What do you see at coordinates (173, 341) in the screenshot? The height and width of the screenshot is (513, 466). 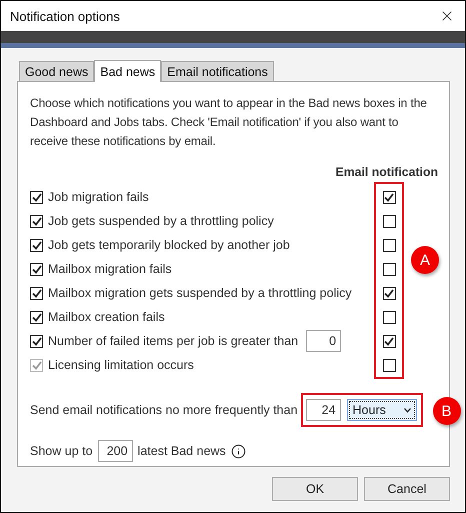 I see `checkbox-label: Number of failed items per job is greater than` at bounding box center [173, 341].